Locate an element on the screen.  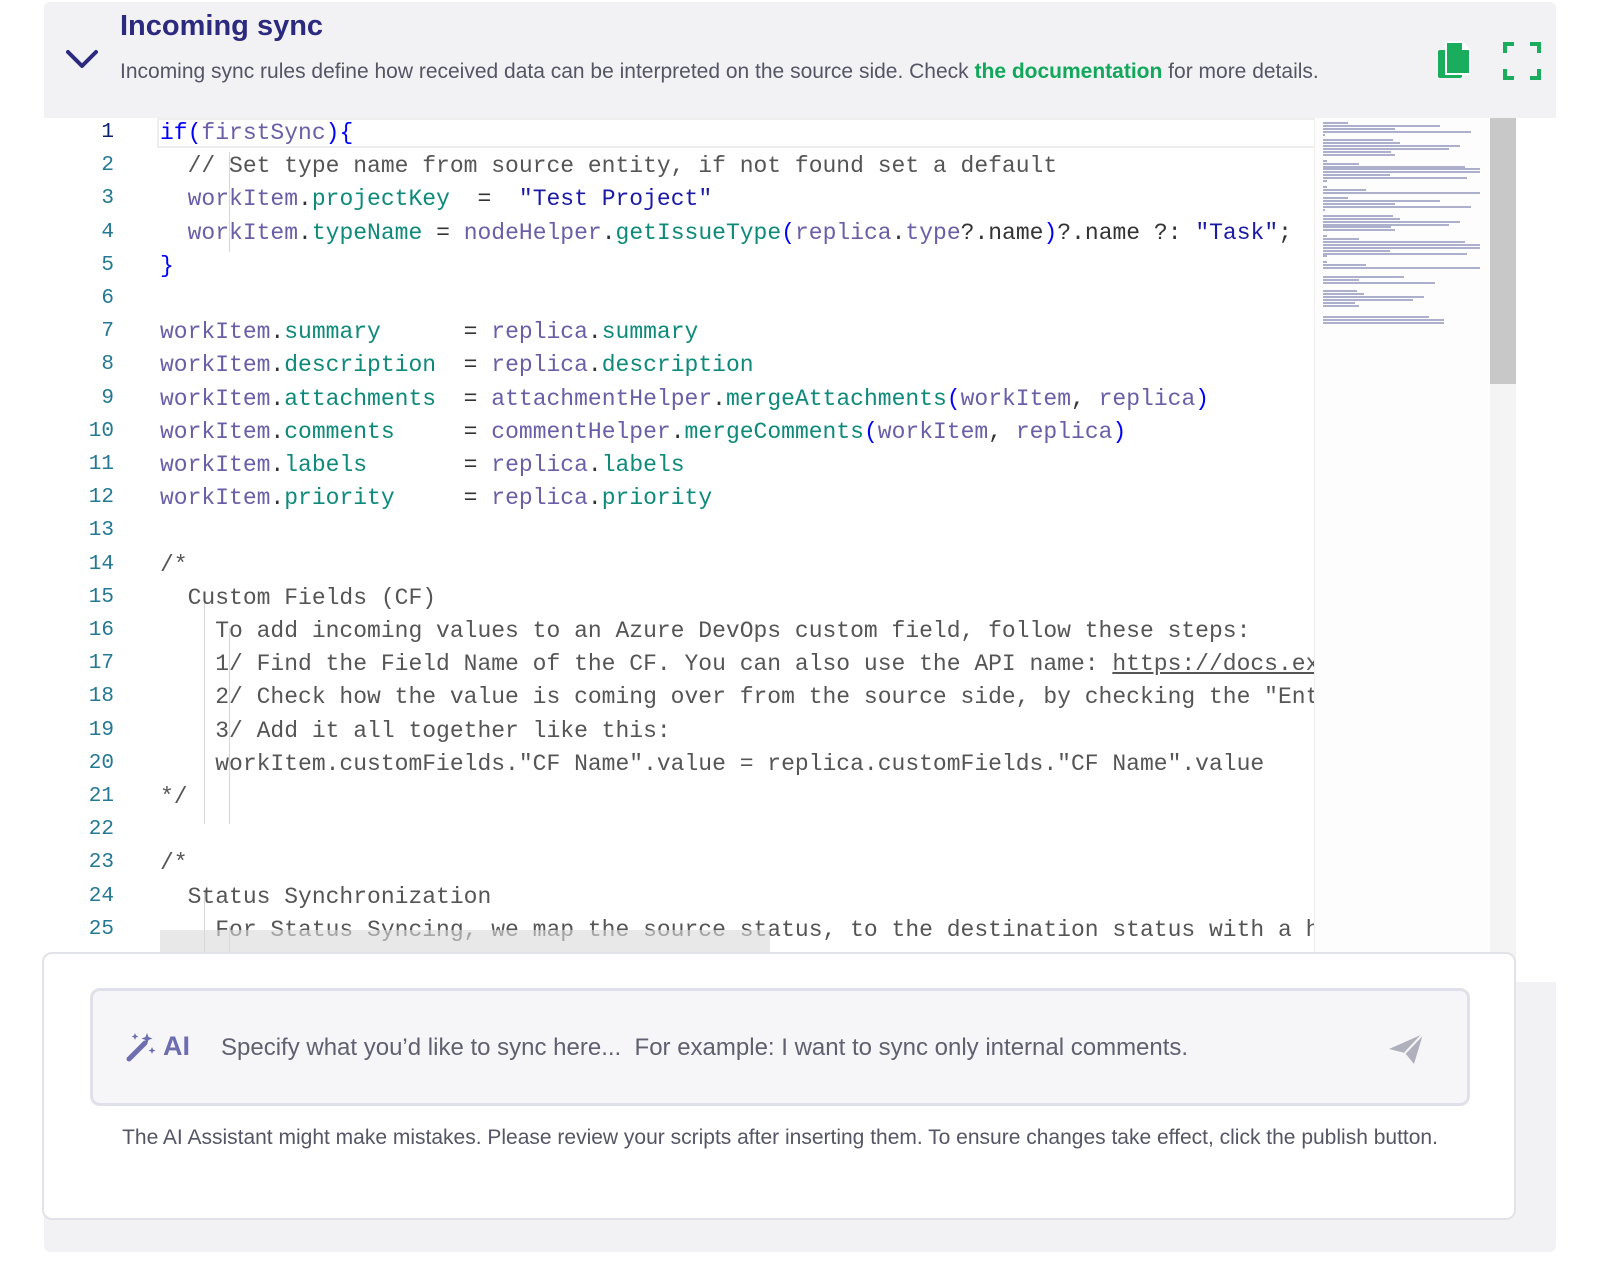
line-number: 22 is located at coordinates (101, 830).